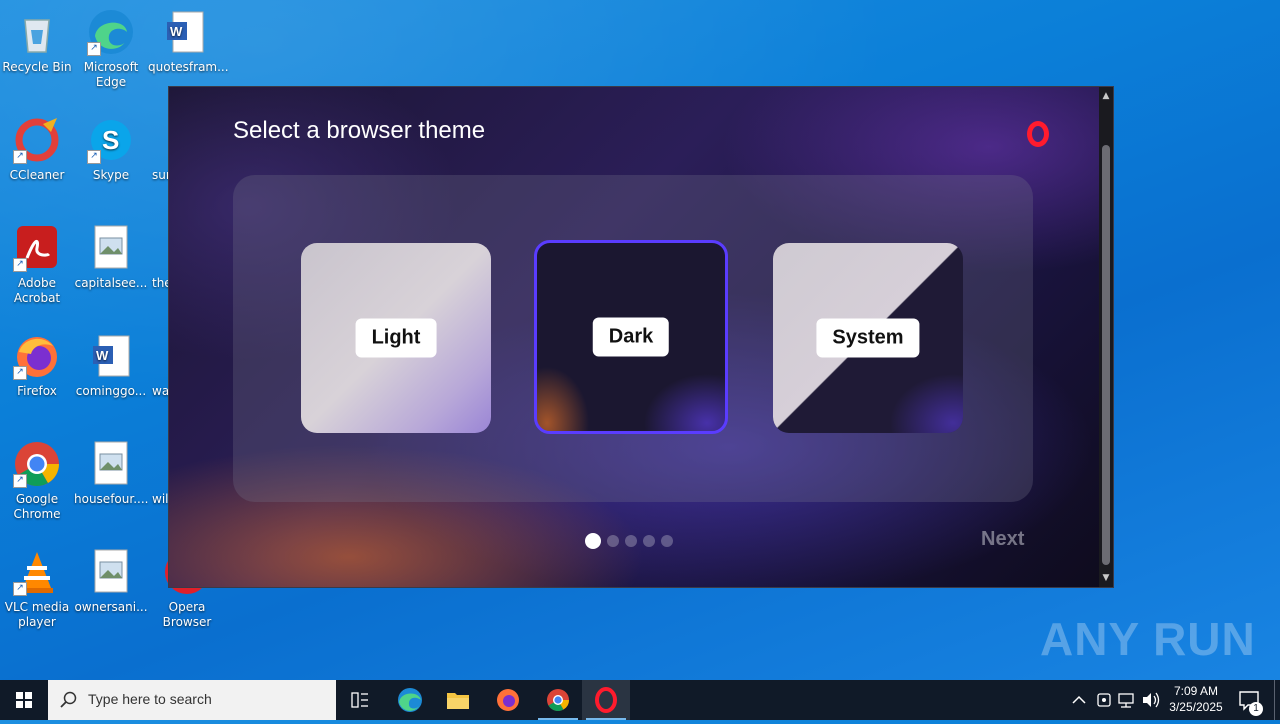 Image resolution: width=1280 pixels, height=724 pixels. I want to click on desktop-icon-google-chrome: ↗ Google Chrome, so click(37, 481).